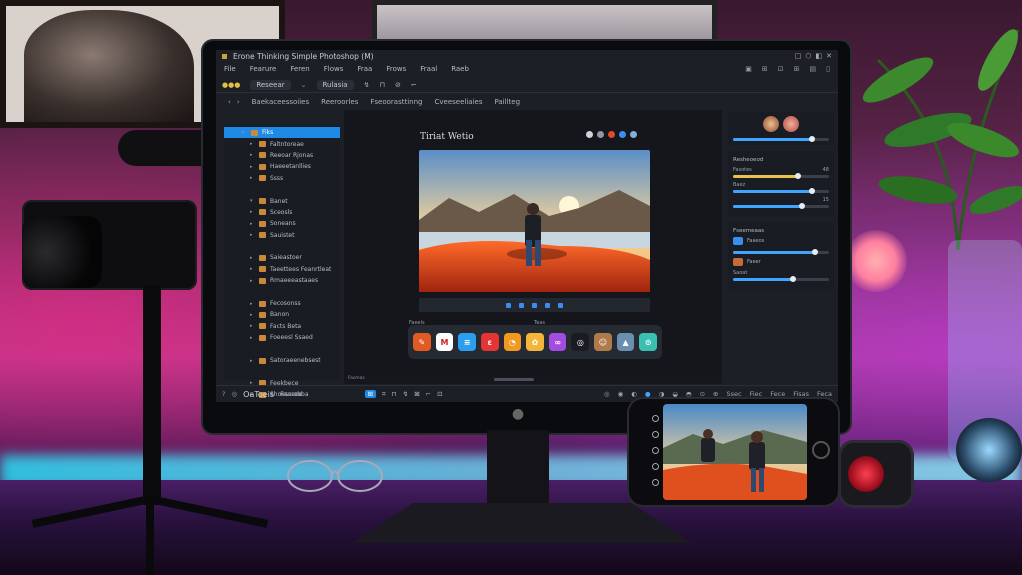 Image resolution: width=1022 pixels, height=575 pixels. I want to click on layer-row: ▸ Satoraeenebsest, so click(282, 360).